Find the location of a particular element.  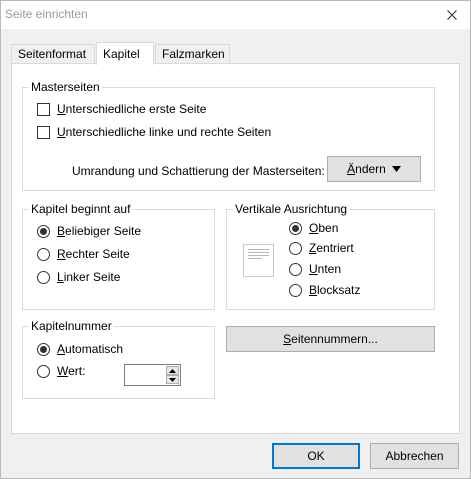

radio-automatic: Automatisch is located at coordinates (80, 349).